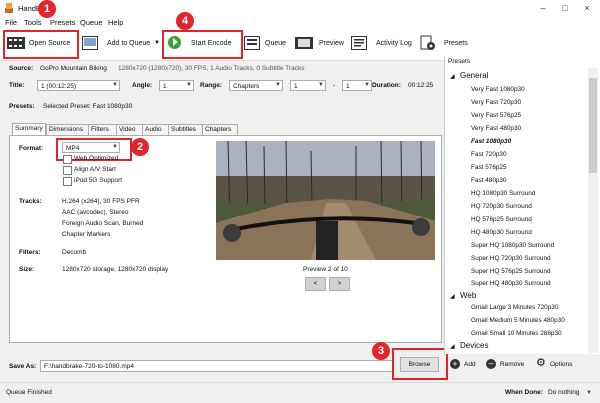 This screenshot has height=403, width=600. I want to click on selected-preset: Selected Preset: Fast 1080p30, so click(88, 106).